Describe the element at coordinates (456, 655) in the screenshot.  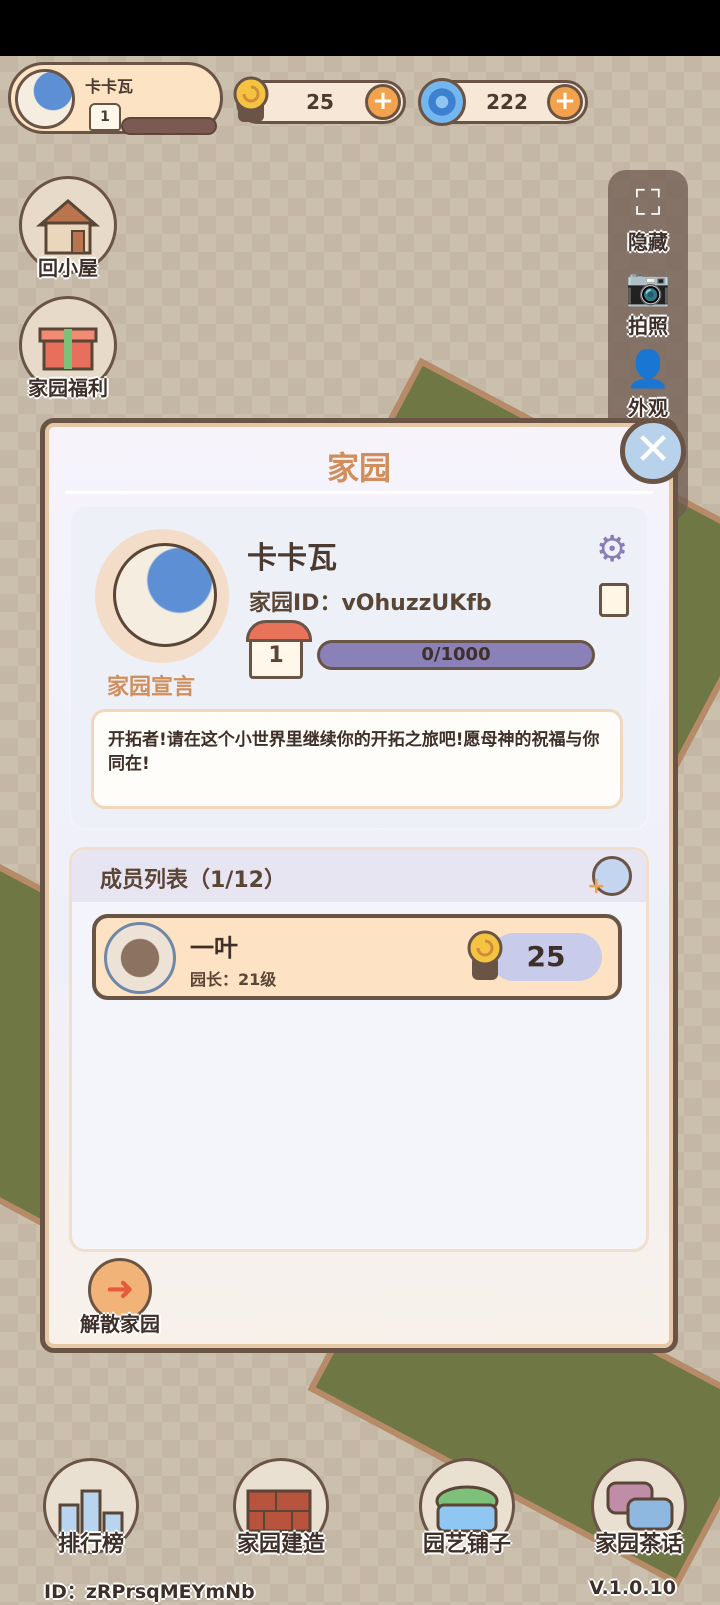
I see `home-exp-bar: 0/1000` at that location.